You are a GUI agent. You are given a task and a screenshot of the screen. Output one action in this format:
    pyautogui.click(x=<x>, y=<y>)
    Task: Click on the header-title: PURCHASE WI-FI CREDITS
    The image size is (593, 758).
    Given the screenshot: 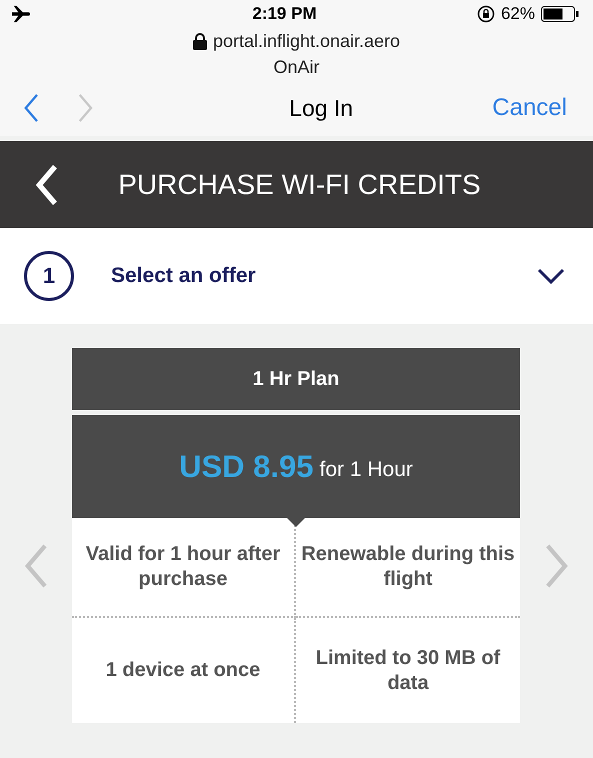 What is the action you would take?
    pyautogui.click(x=299, y=184)
    